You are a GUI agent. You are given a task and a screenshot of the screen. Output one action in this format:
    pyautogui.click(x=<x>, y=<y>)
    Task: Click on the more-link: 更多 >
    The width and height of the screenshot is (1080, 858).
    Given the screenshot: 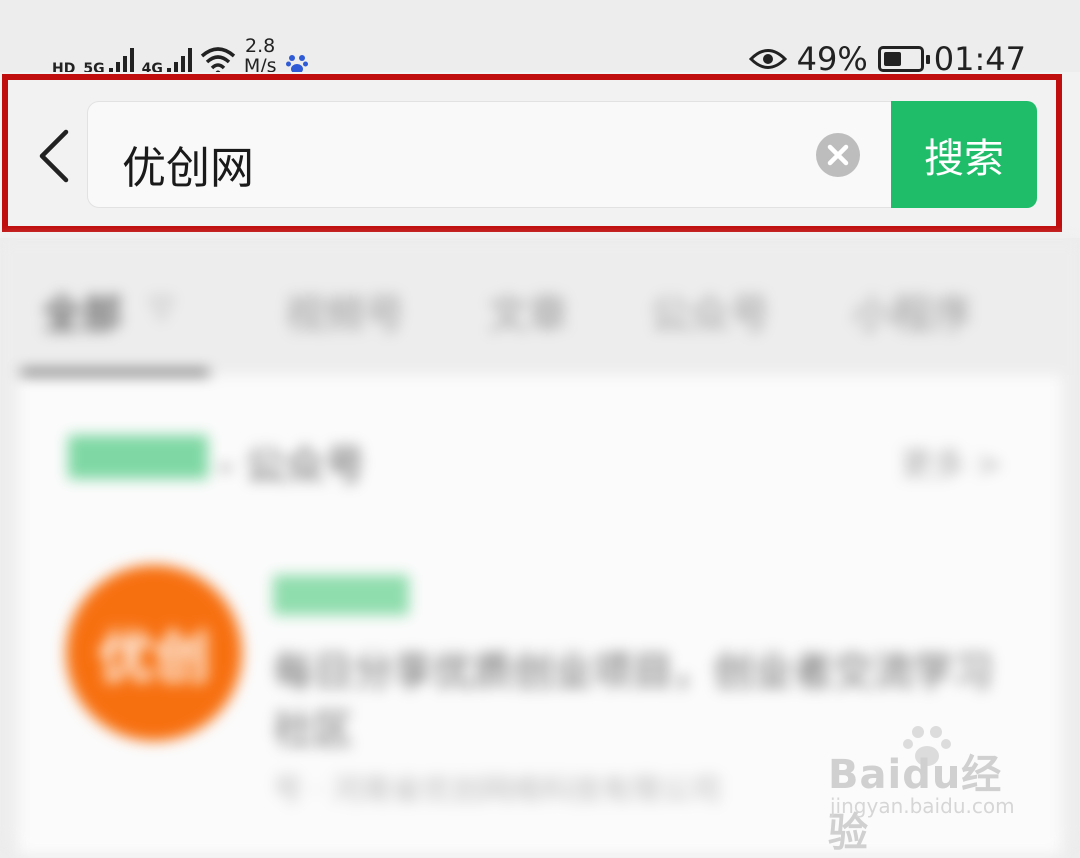 What is the action you would take?
    pyautogui.click(x=951, y=462)
    